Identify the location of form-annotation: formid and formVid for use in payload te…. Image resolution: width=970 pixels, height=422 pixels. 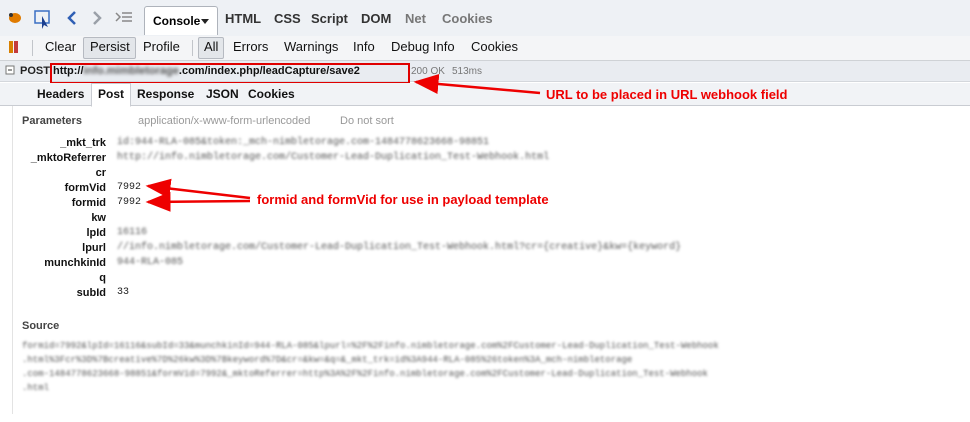
(403, 199).